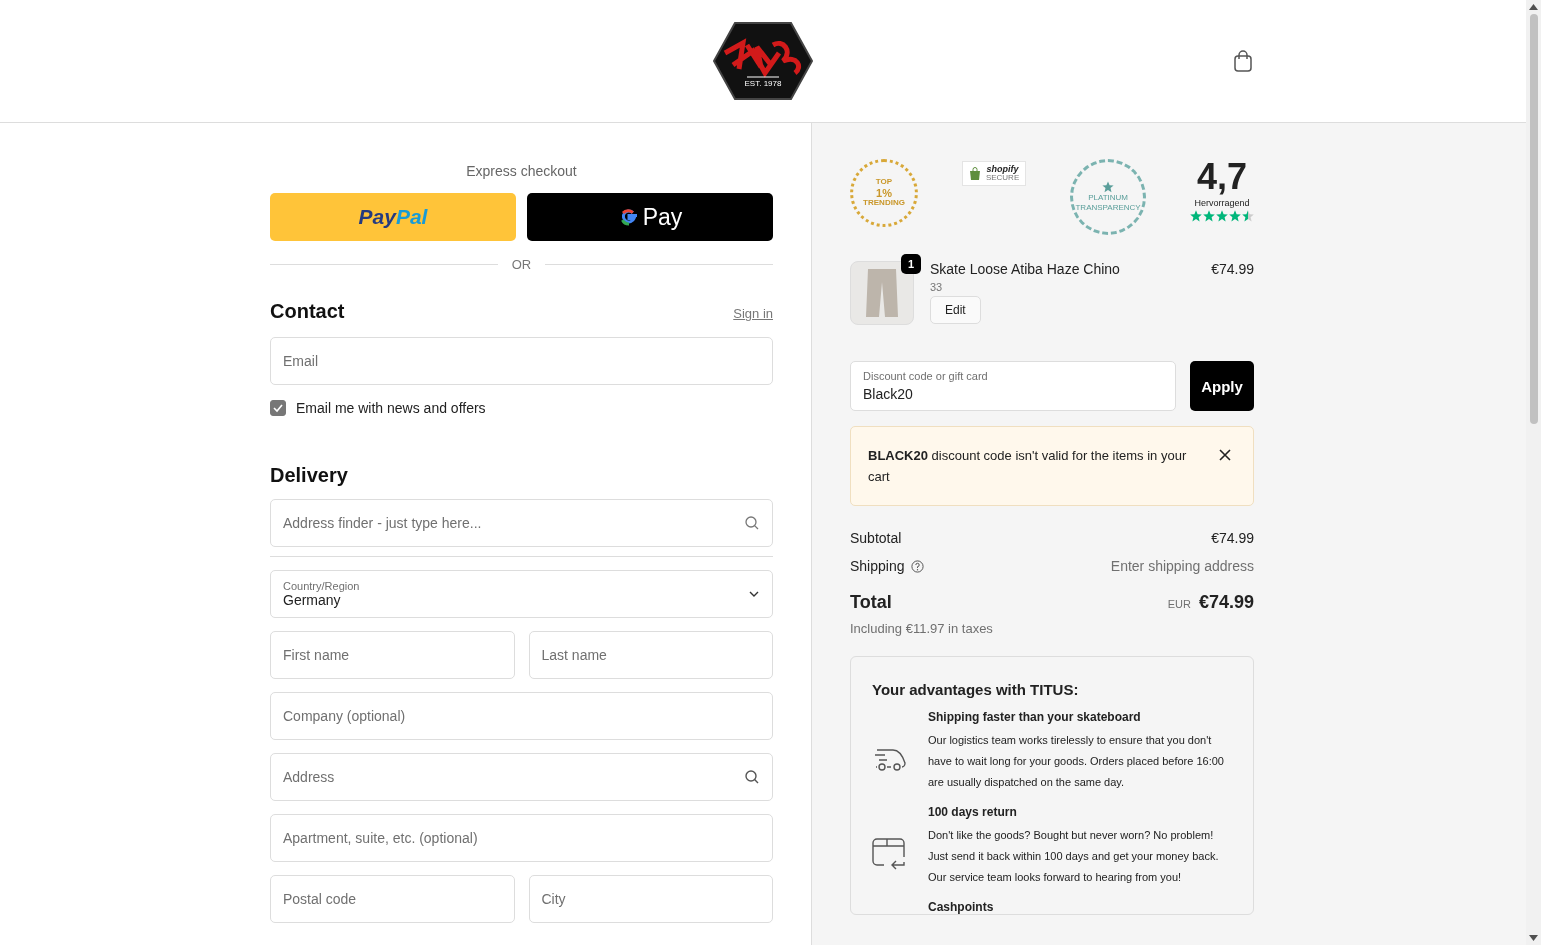 Image resolution: width=1541 pixels, height=945 pixels. What do you see at coordinates (922, 628) in the screenshot?
I see `taxes-note: Including €11.97 in taxes` at bounding box center [922, 628].